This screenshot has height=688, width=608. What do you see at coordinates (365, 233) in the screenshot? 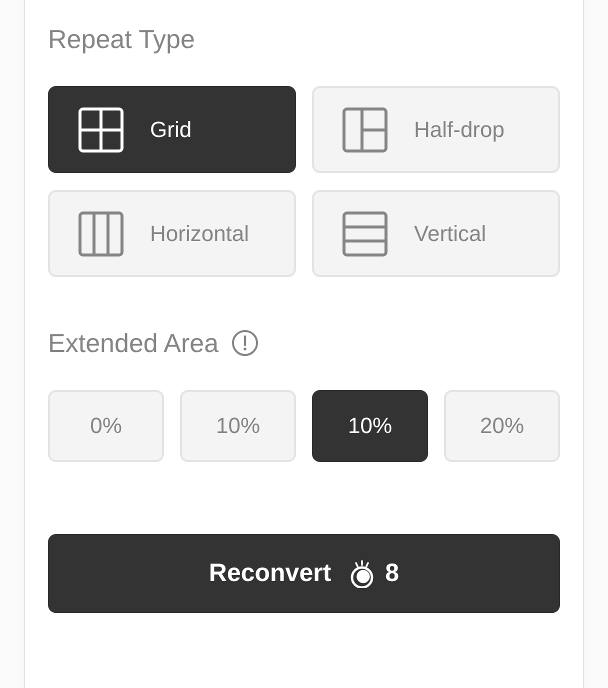
I see `rows-icon` at bounding box center [365, 233].